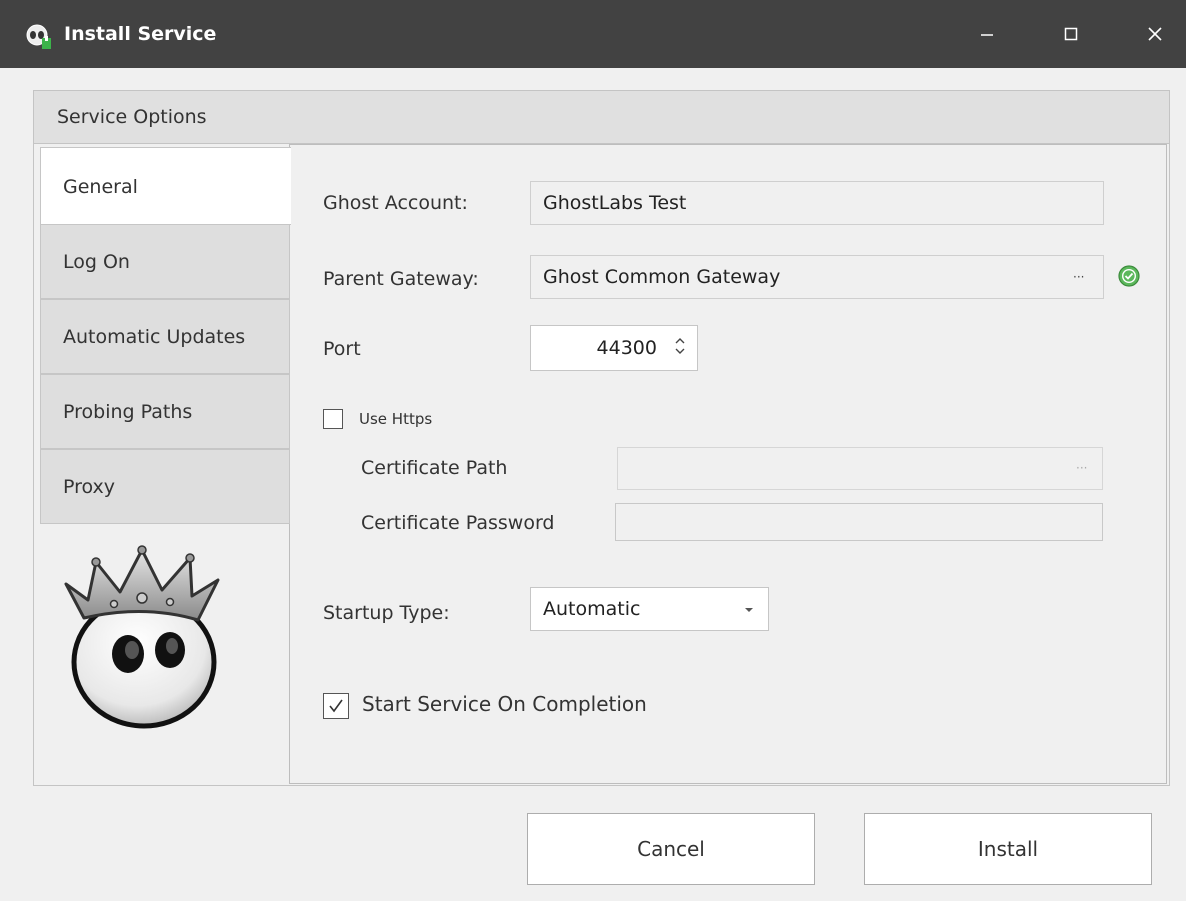  What do you see at coordinates (1078, 277) in the screenshot?
I see `ellipsis-icon: ···` at bounding box center [1078, 277].